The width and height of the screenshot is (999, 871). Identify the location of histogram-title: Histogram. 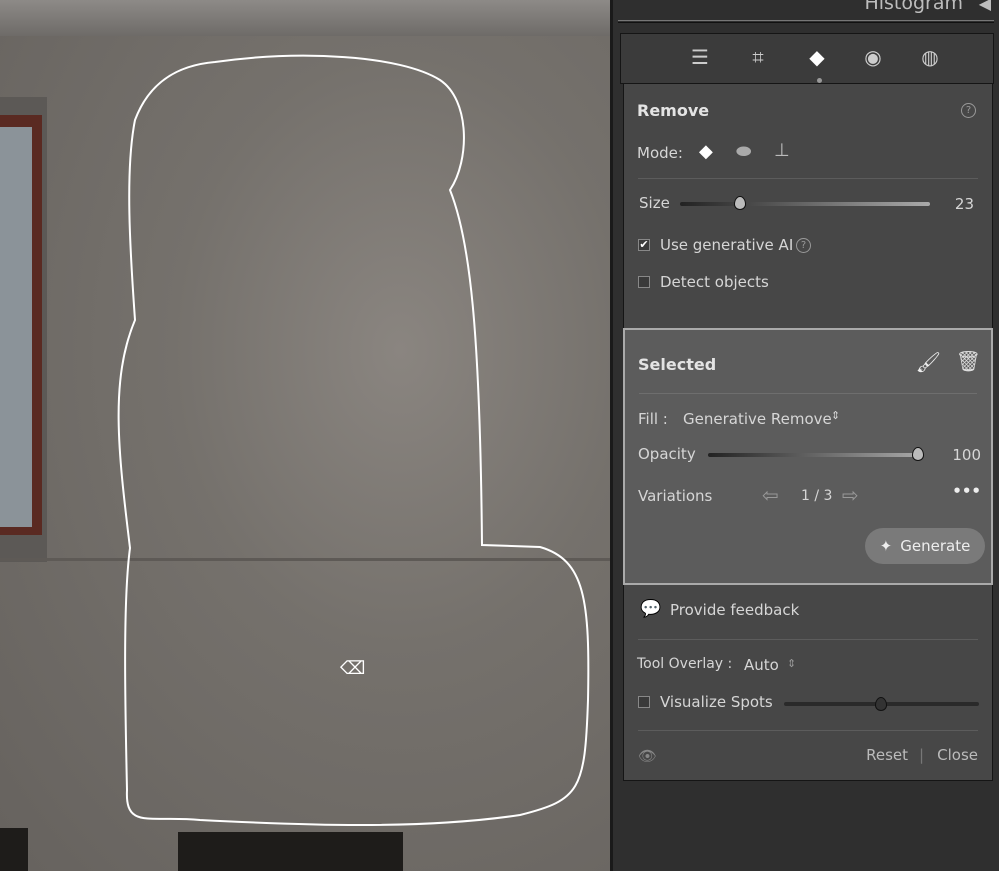
(913, 7).